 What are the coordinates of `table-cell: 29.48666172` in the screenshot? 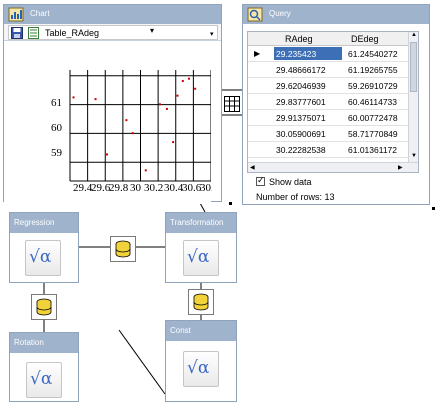 It's located at (301, 70).